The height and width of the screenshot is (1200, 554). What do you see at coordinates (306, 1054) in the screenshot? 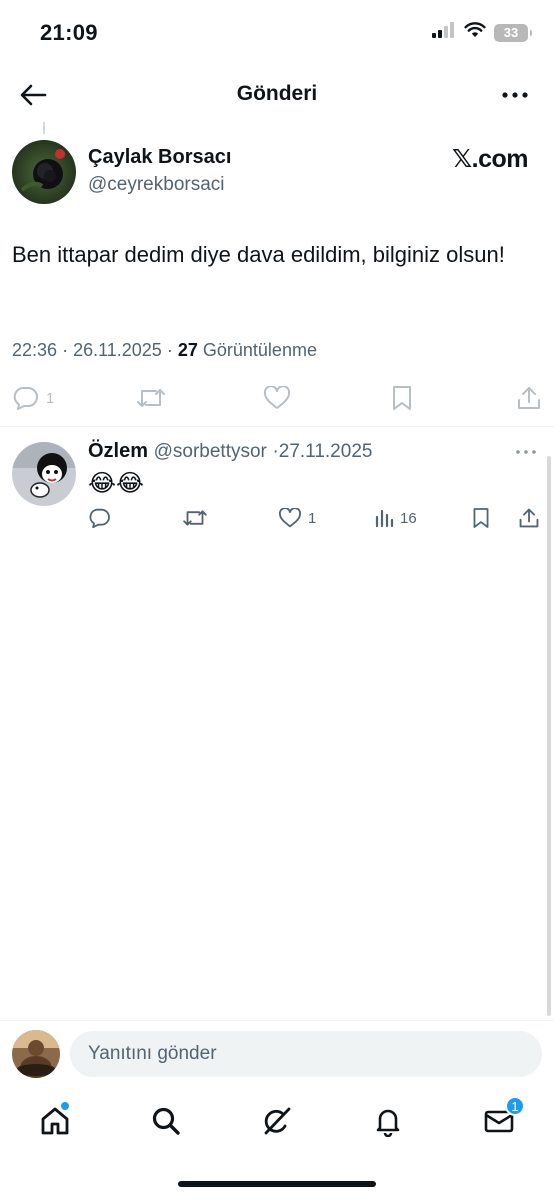
I see `reply-input` at bounding box center [306, 1054].